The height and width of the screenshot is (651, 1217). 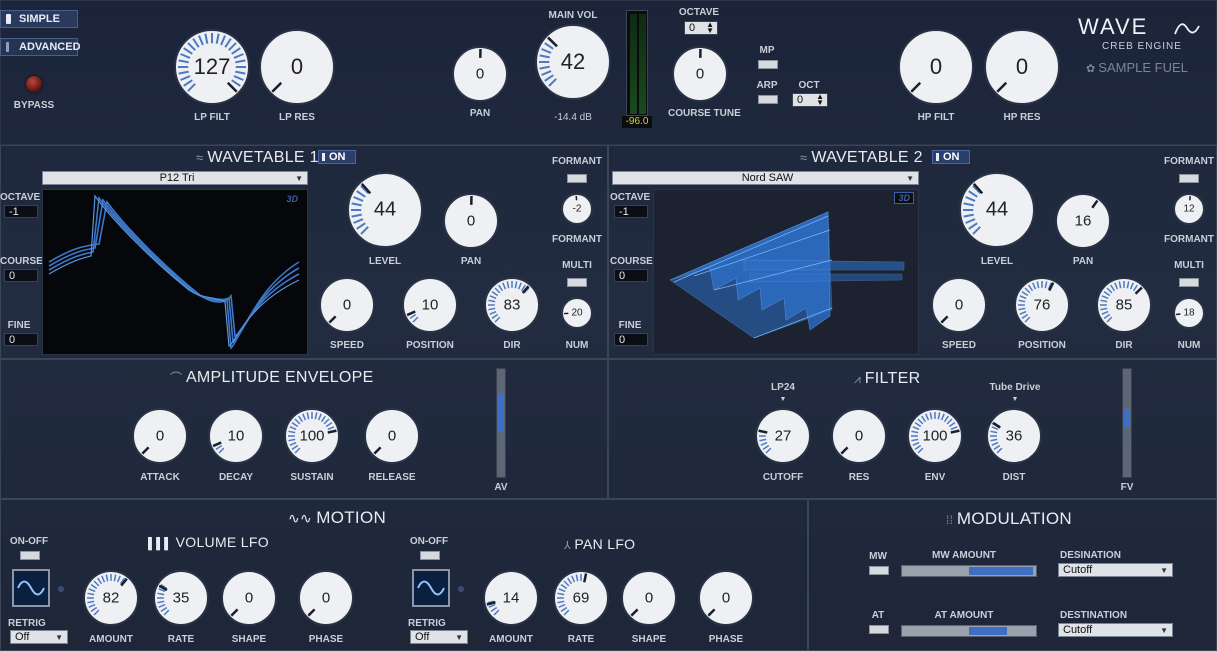 What do you see at coordinates (1014, 436) in the screenshot?
I see `dist-knob: 36` at bounding box center [1014, 436].